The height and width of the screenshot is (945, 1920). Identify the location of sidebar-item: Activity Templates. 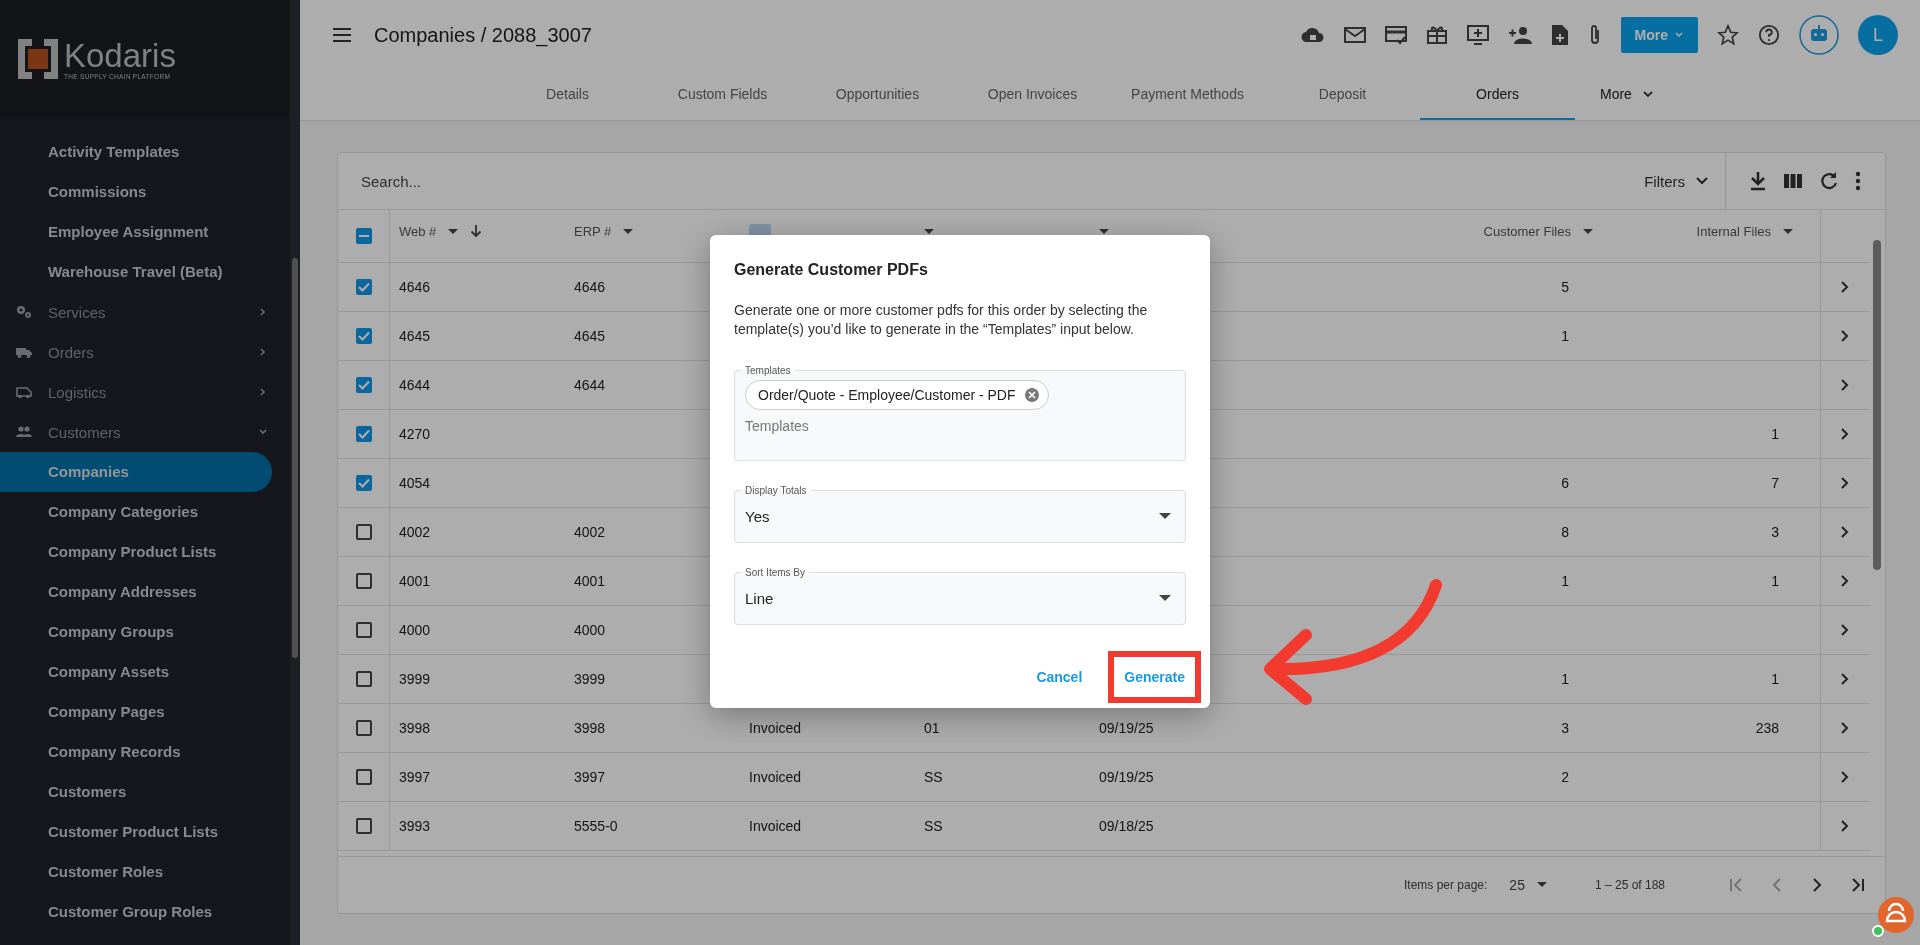
(136, 152).